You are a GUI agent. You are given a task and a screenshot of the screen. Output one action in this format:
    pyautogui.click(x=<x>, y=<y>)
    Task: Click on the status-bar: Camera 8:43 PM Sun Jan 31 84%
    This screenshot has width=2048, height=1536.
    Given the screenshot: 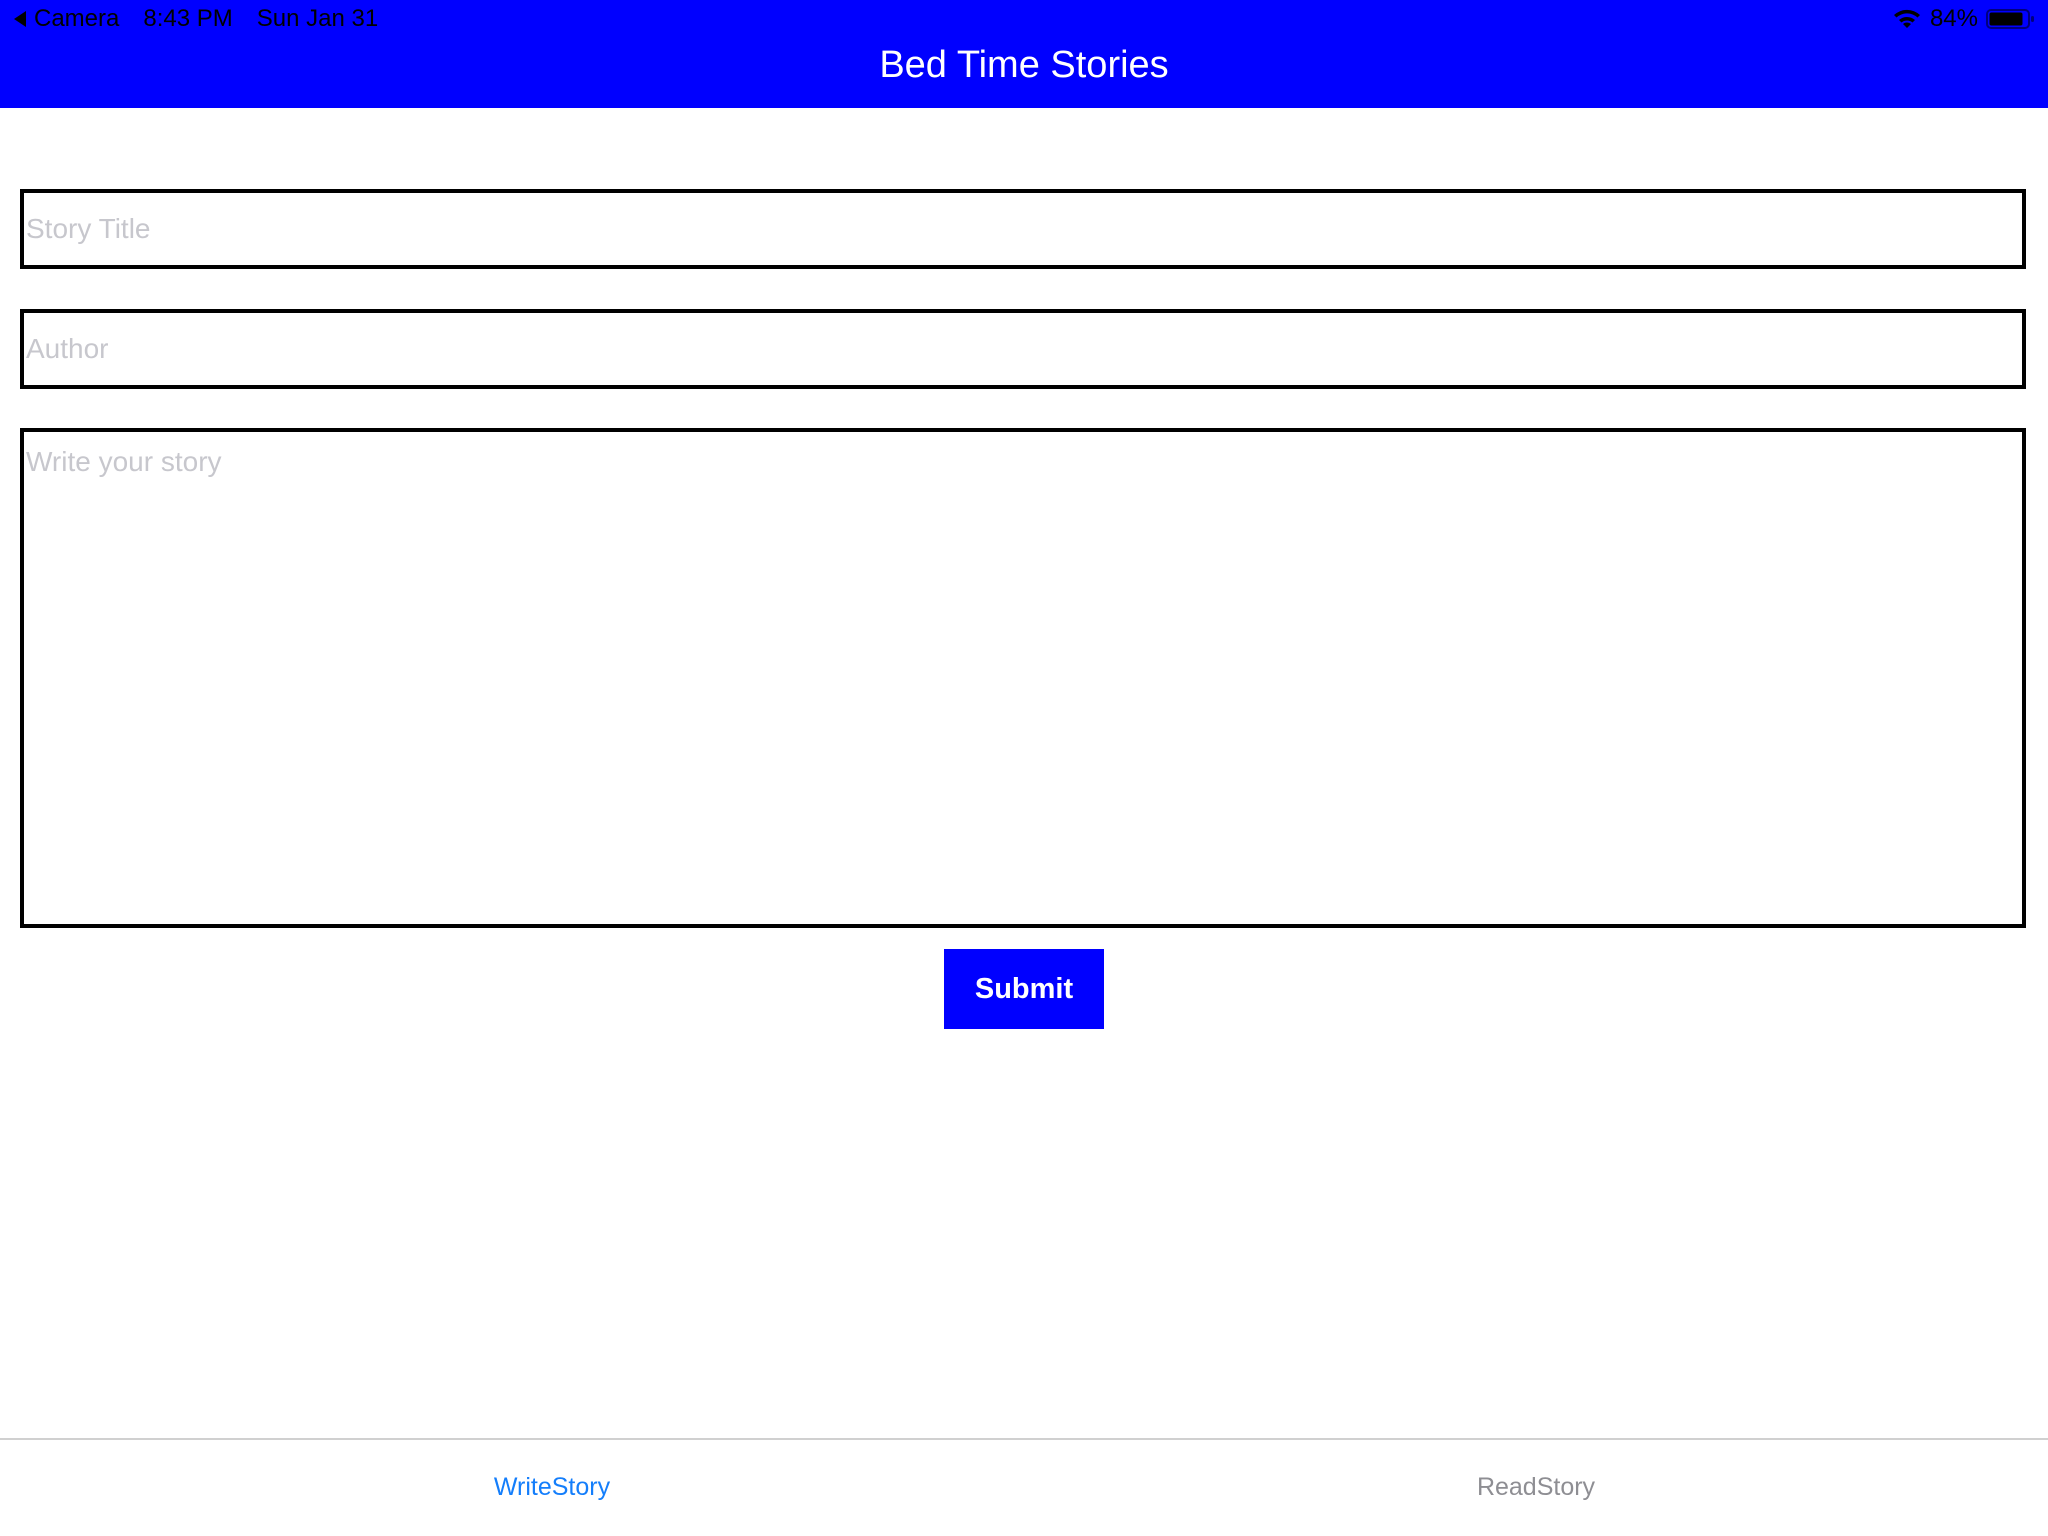 What is the action you would take?
    pyautogui.click(x=1024, y=19)
    